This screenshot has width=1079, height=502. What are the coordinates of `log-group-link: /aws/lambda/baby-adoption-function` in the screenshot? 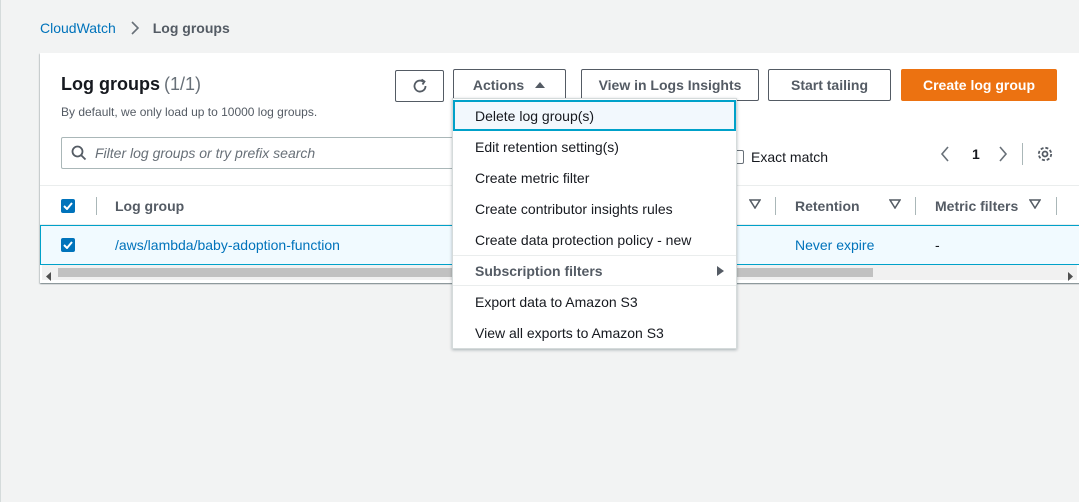 It's located at (227, 245).